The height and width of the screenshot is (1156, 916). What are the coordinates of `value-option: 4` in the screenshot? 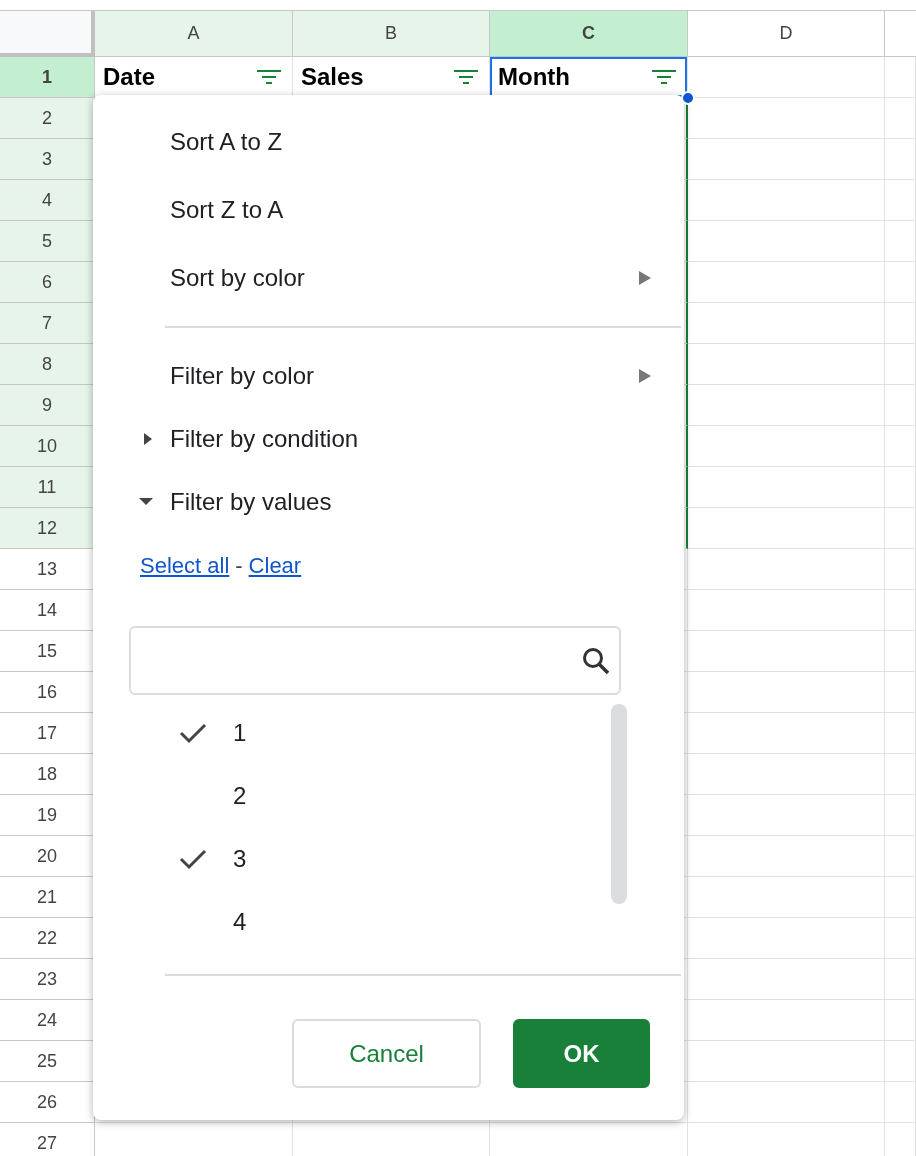 It's located at (240, 921).